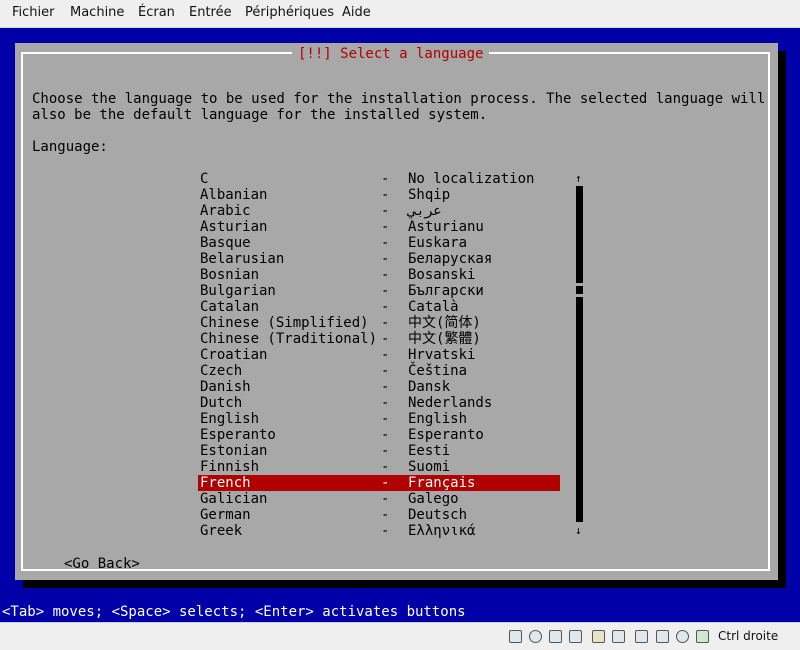  I want to click on pen-icon, so click(575, 636).